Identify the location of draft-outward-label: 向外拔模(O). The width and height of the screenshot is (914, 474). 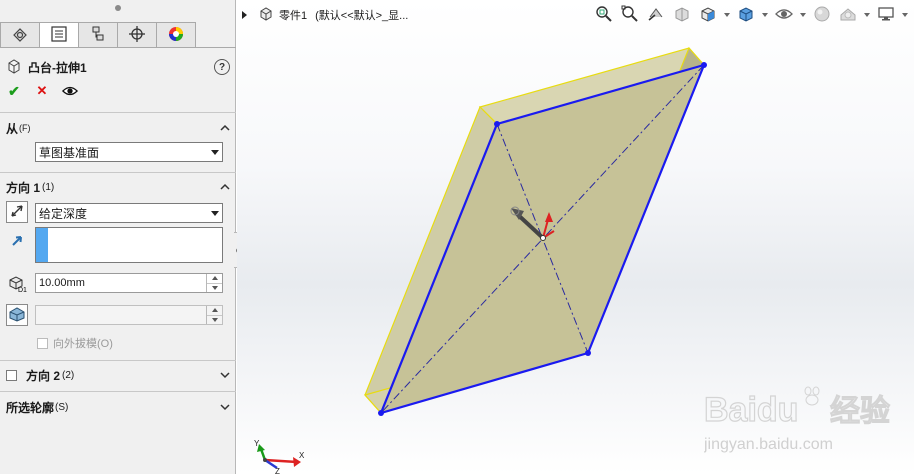
(83, 344).